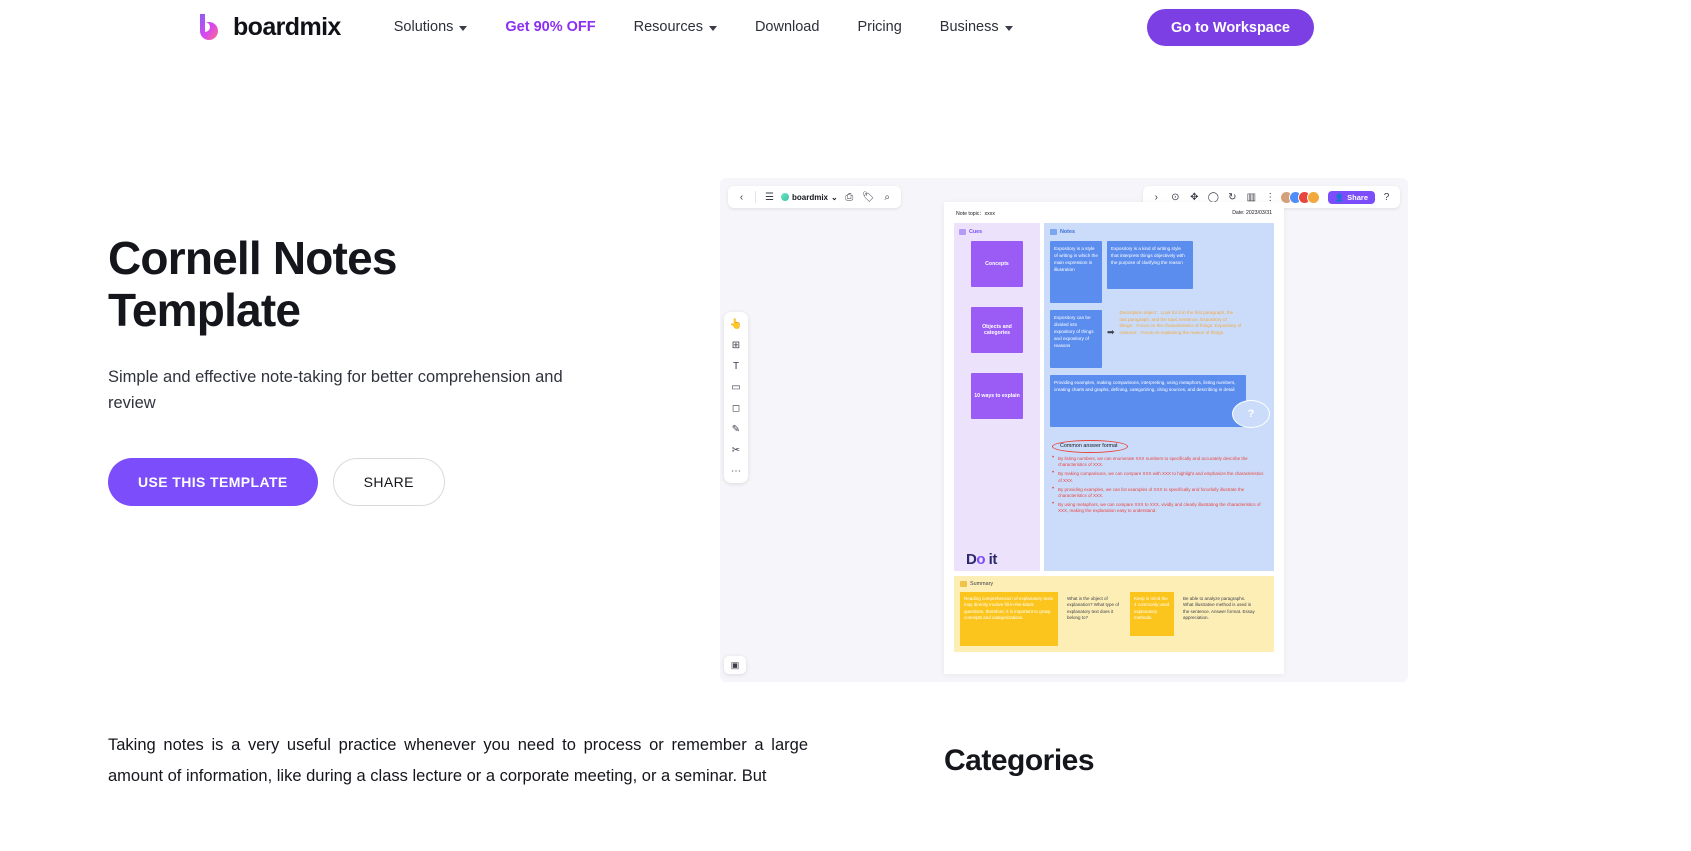 Image resolution: width=1691 pixels, height=851 pixels. What do you see at coordinates (210, 27) in the screenshot?
I see `boardmix-b-logo-icon` at bounding box center [210, 27].